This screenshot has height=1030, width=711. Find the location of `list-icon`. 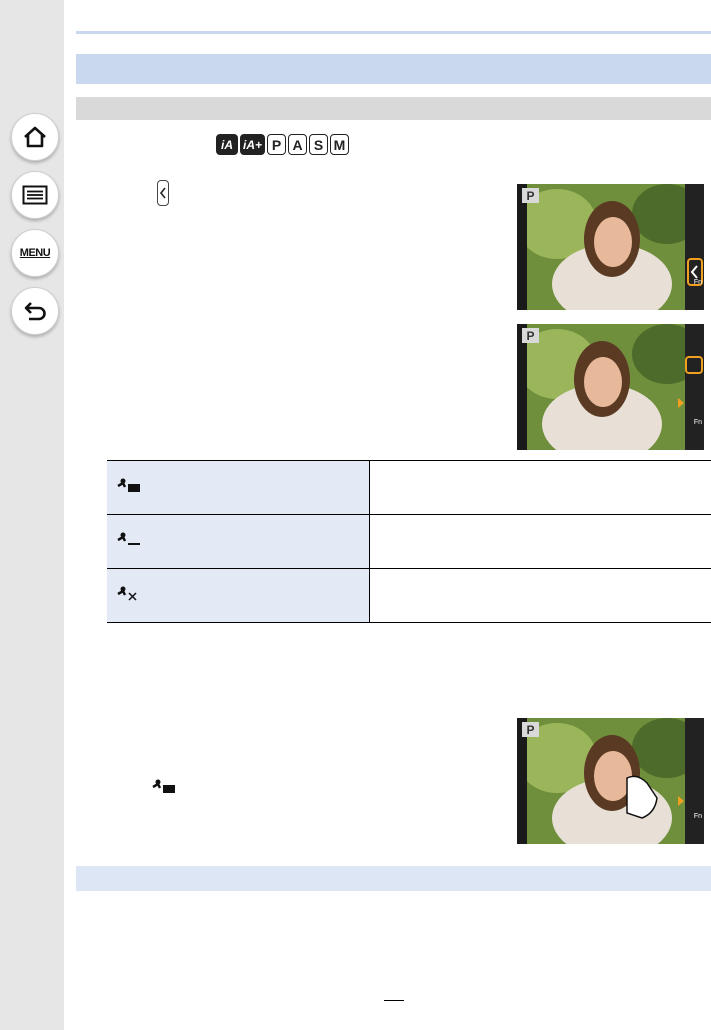

list-icon is located at coordinates (35, 195).